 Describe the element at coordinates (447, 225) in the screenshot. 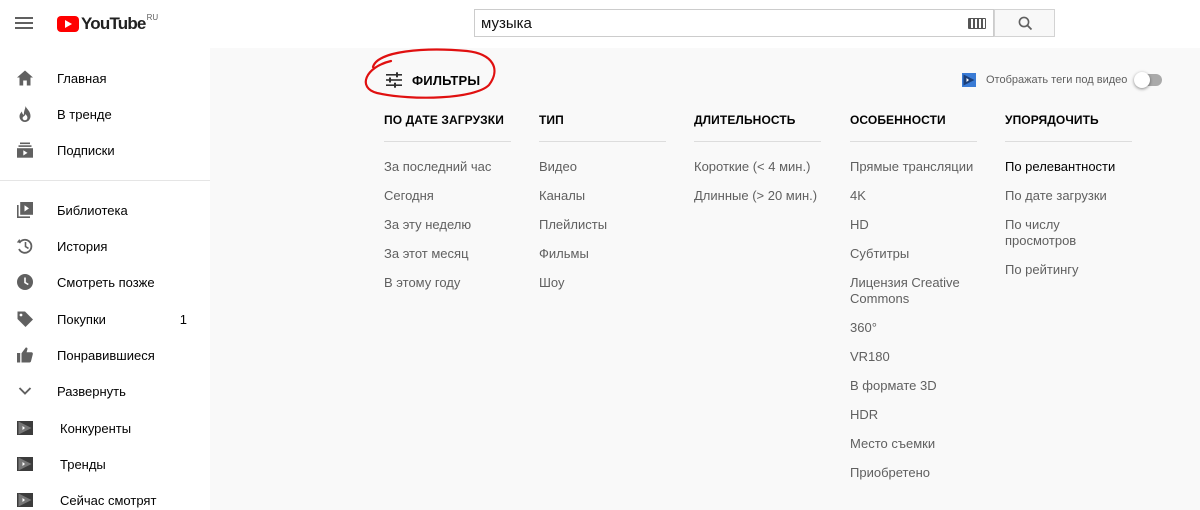

I see `filter-option: За эту неделю` at that location.